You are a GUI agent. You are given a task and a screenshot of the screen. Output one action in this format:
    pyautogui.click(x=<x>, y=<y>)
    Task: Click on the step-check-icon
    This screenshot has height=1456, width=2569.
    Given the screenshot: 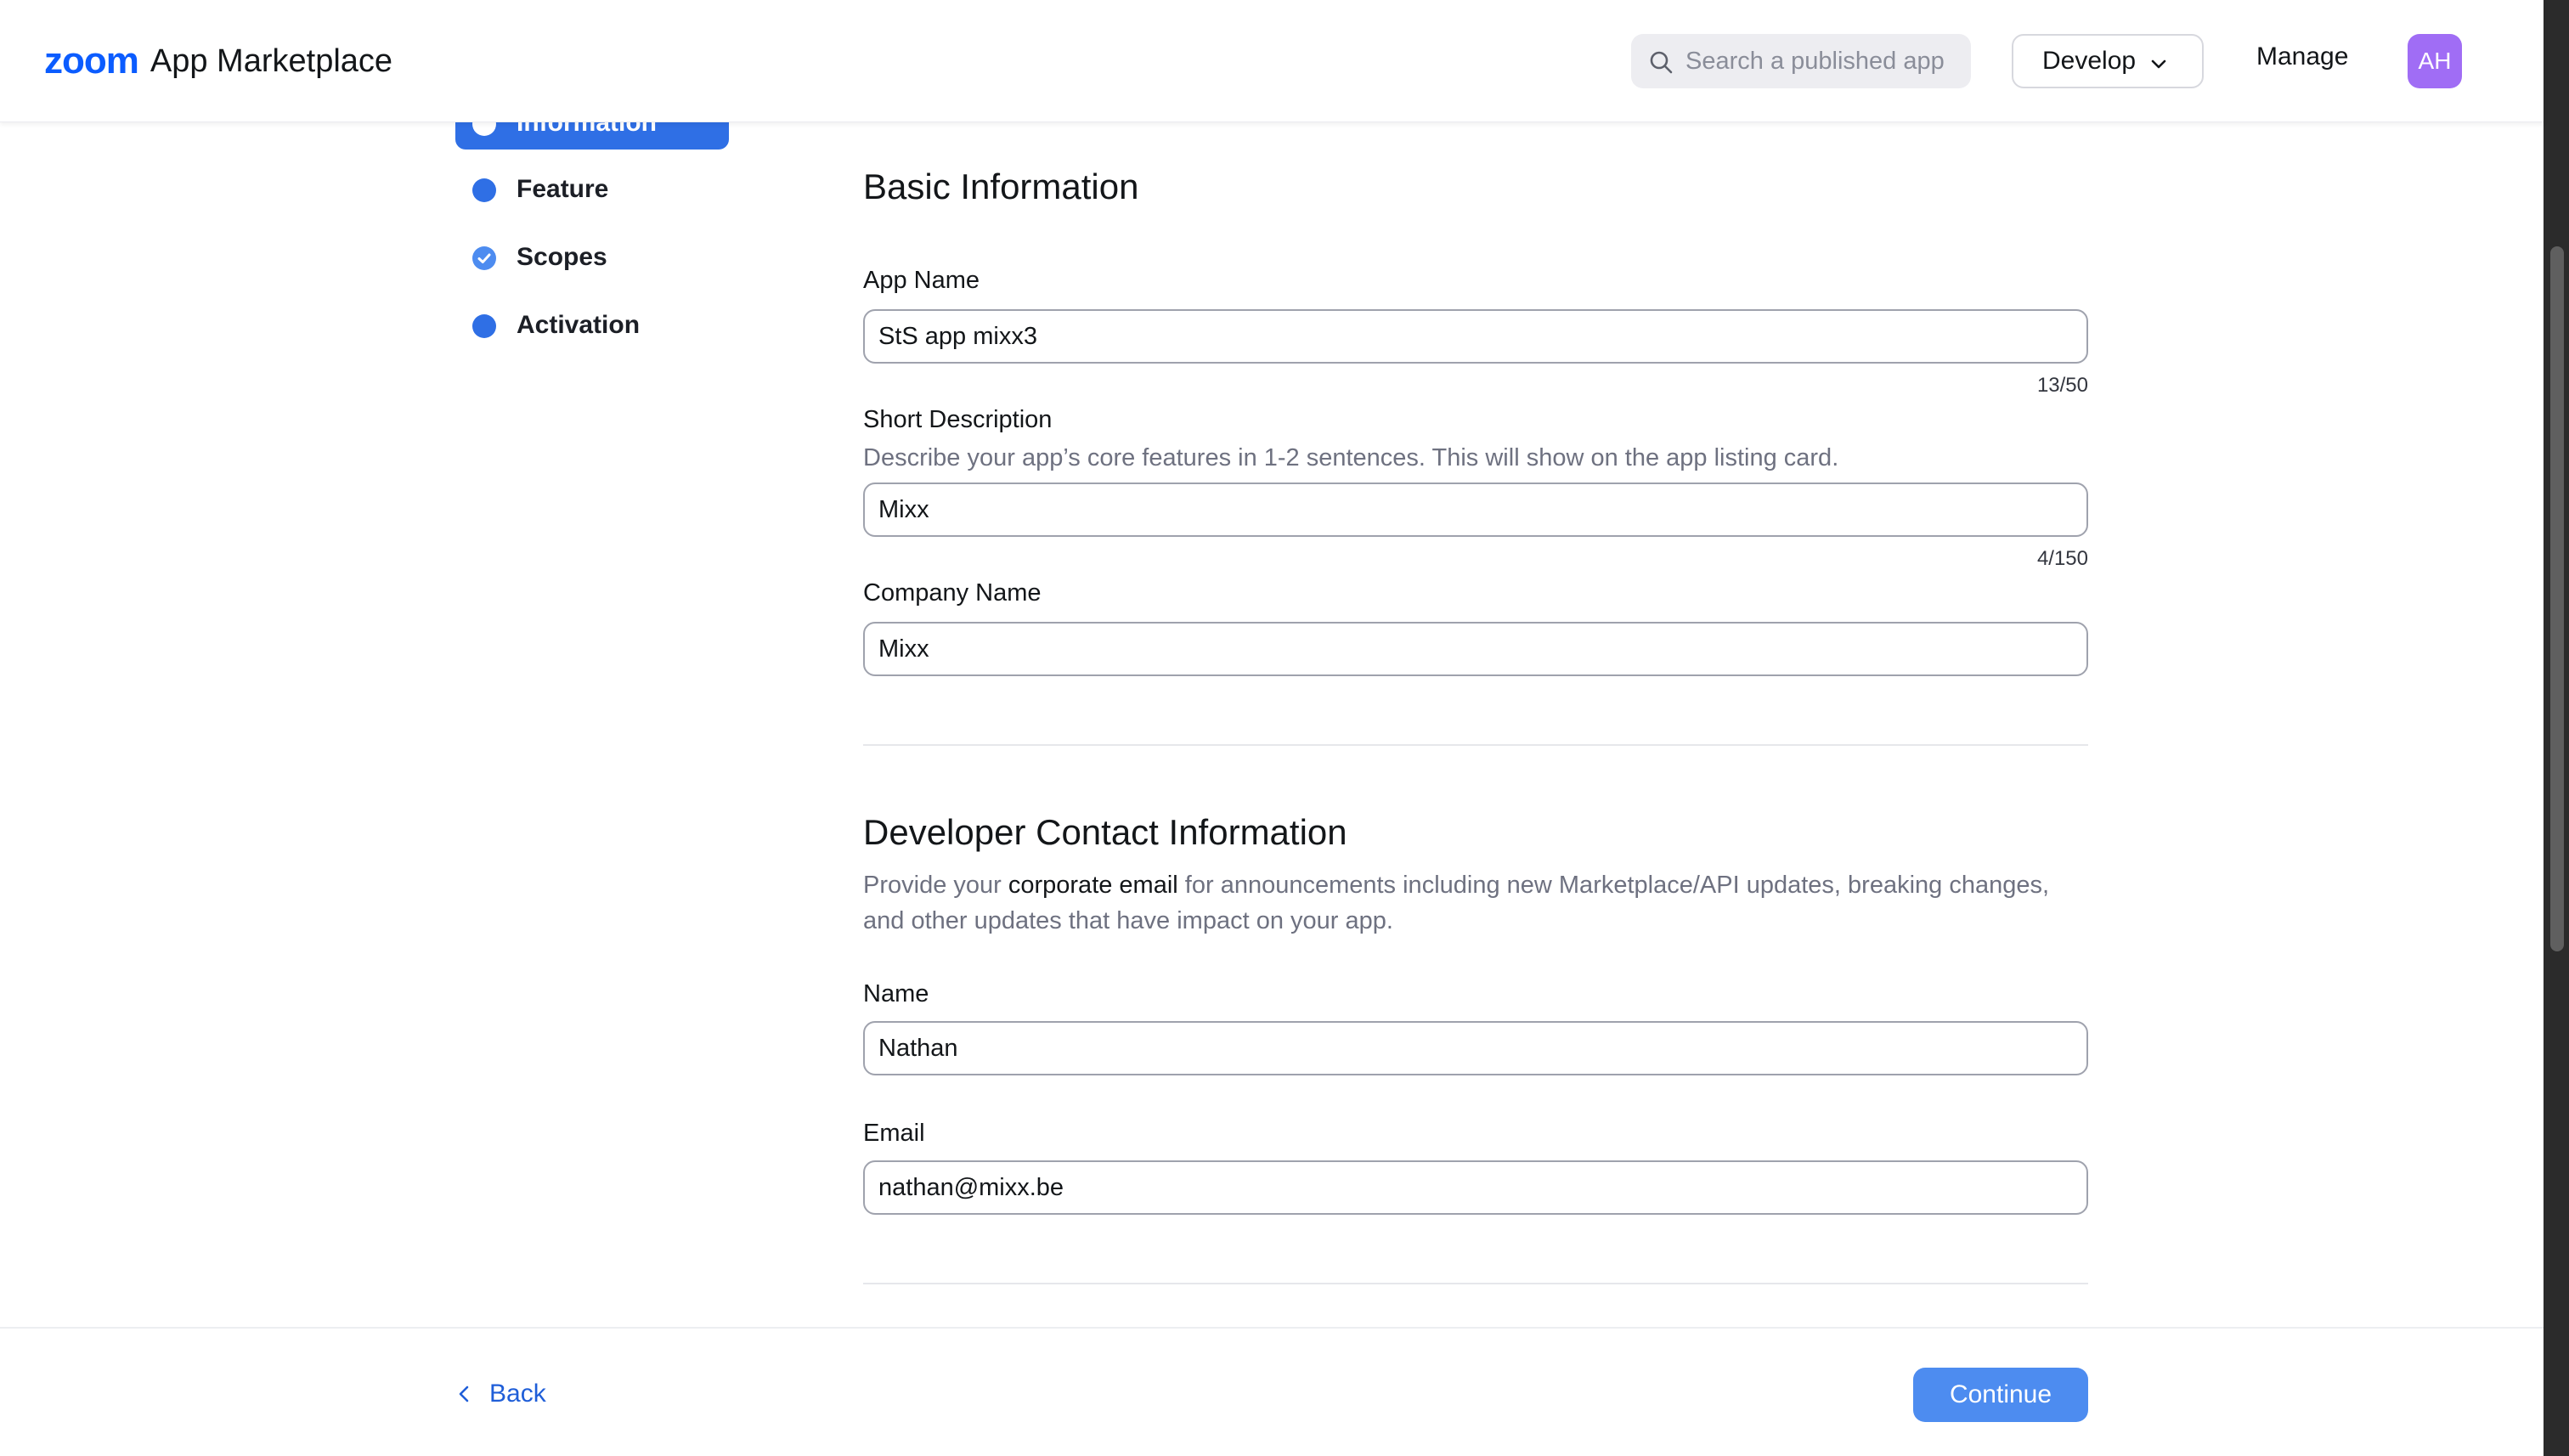 What is the action you would take?
    pyautogui.click(x=484, y=258)
    